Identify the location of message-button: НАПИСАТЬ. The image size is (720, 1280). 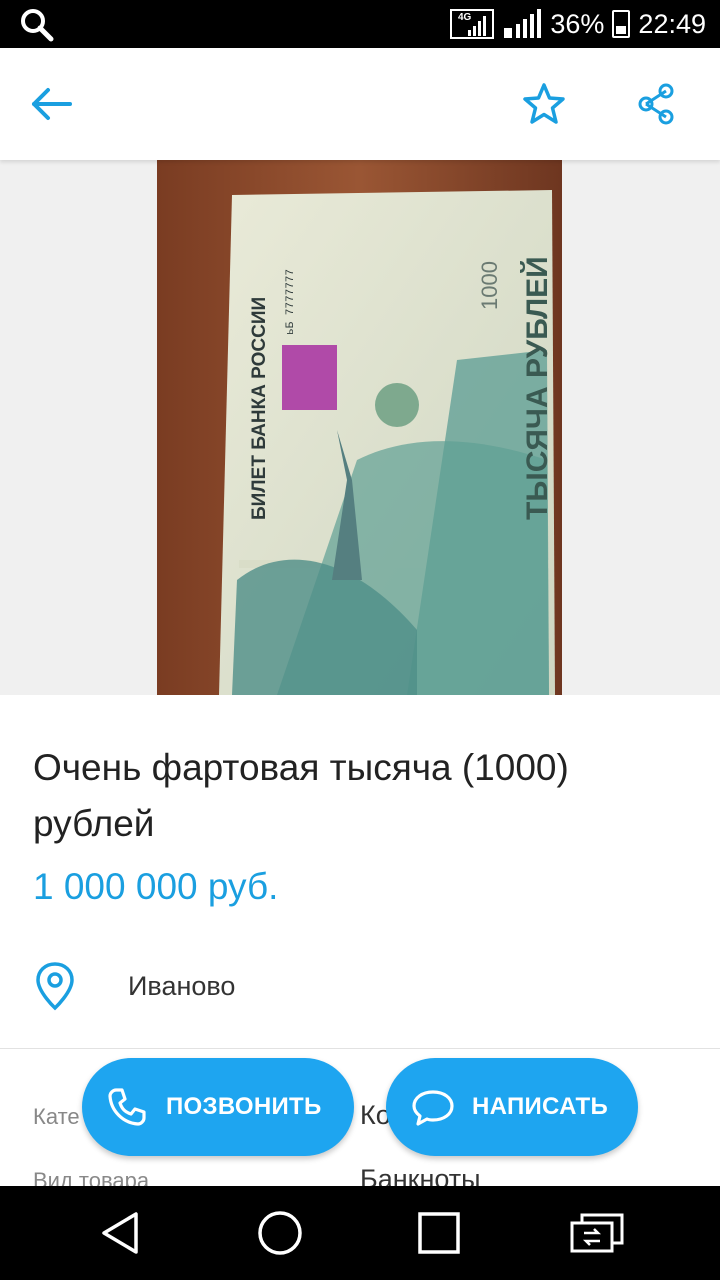
(512, 1107).